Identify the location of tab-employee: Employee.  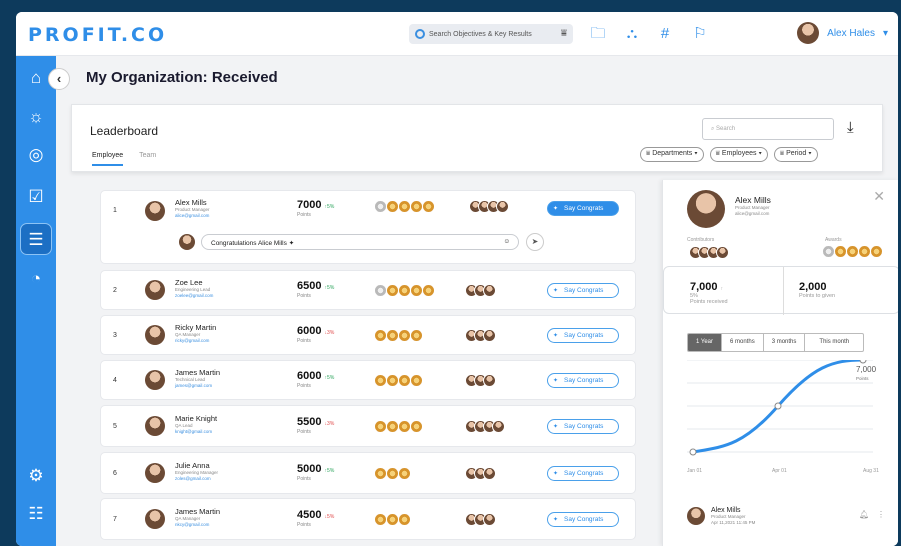
(108, 159).